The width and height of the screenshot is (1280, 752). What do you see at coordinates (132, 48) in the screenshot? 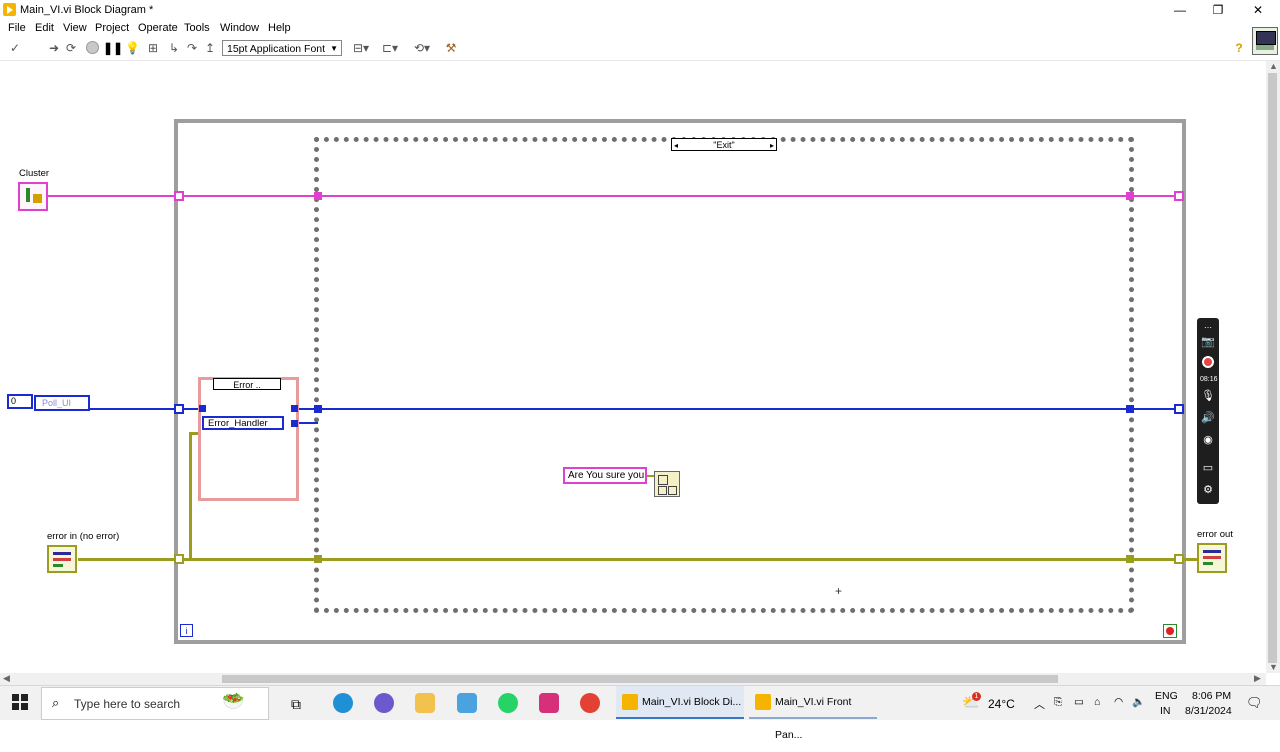
I see `highlight-execution-icon: 💡` at bounding box center [132, 48].